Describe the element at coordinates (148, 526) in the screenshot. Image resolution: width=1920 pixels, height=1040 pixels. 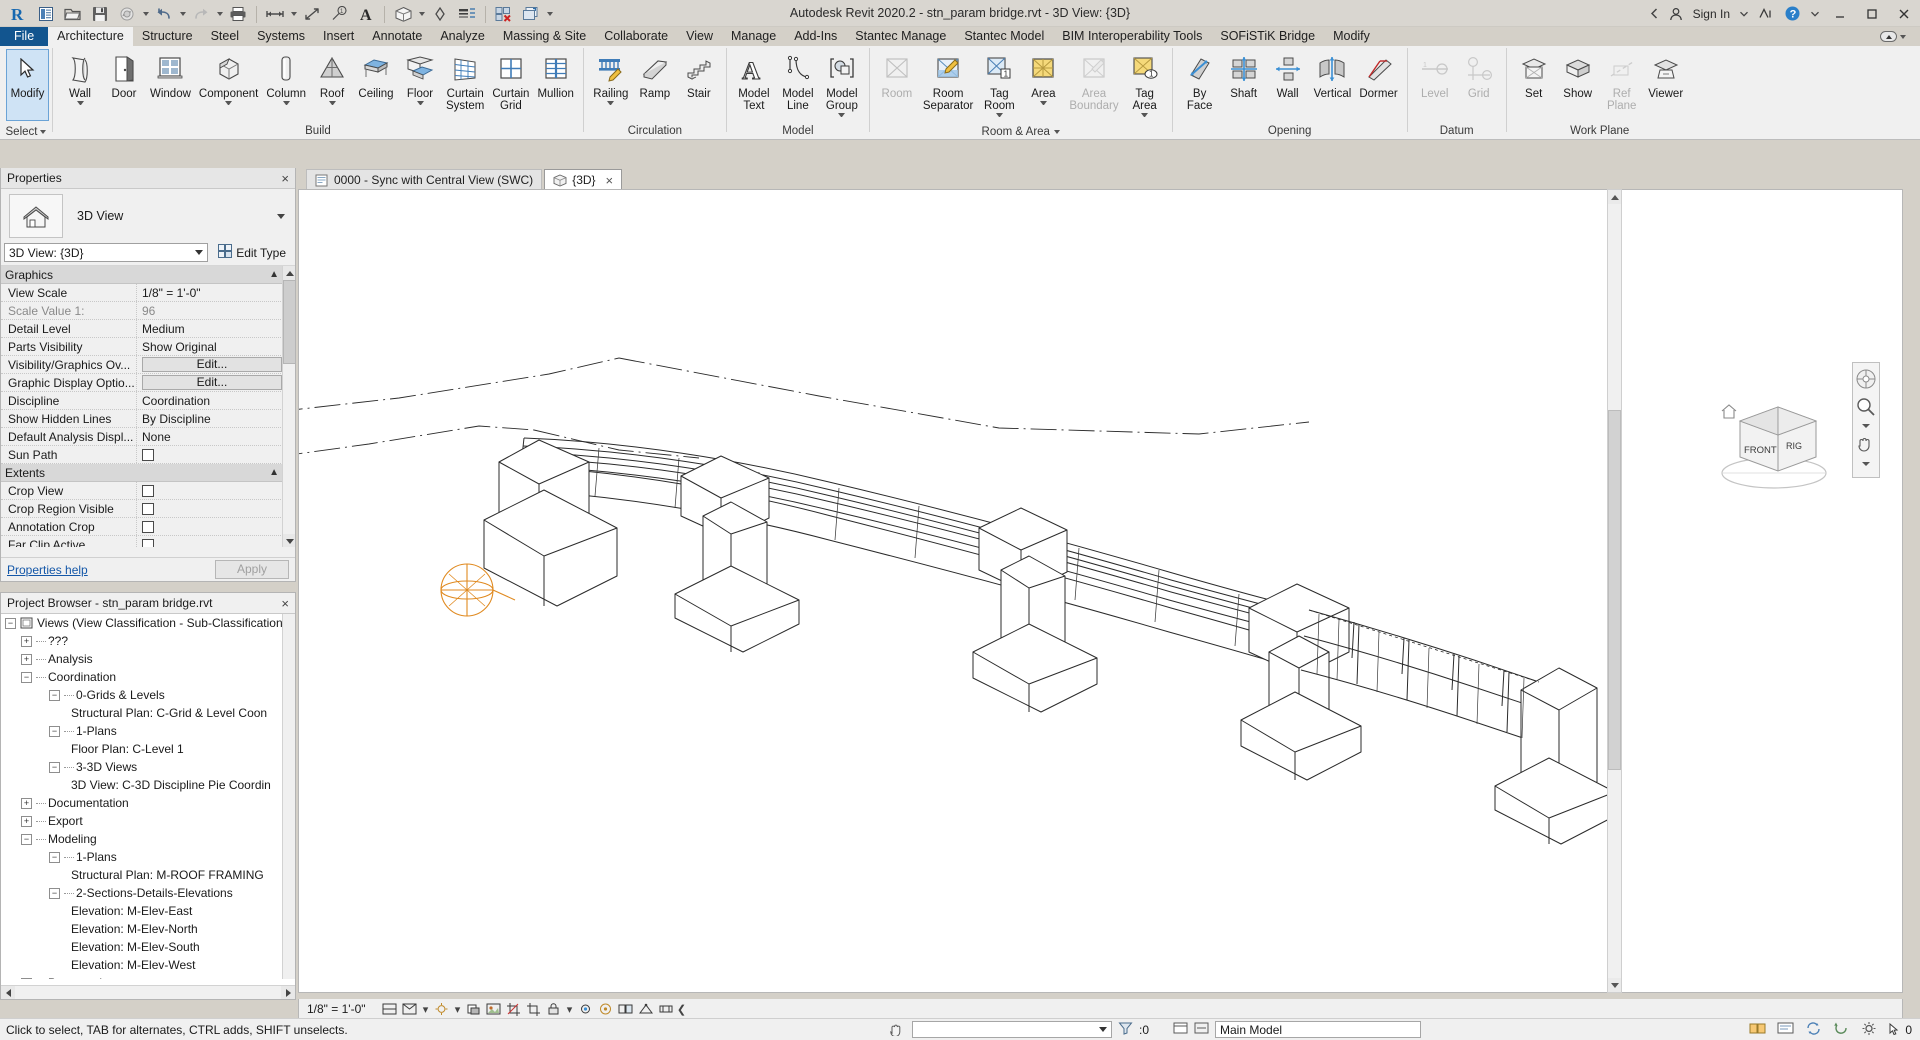
I see `annotation-crop-checkbox` at that location.